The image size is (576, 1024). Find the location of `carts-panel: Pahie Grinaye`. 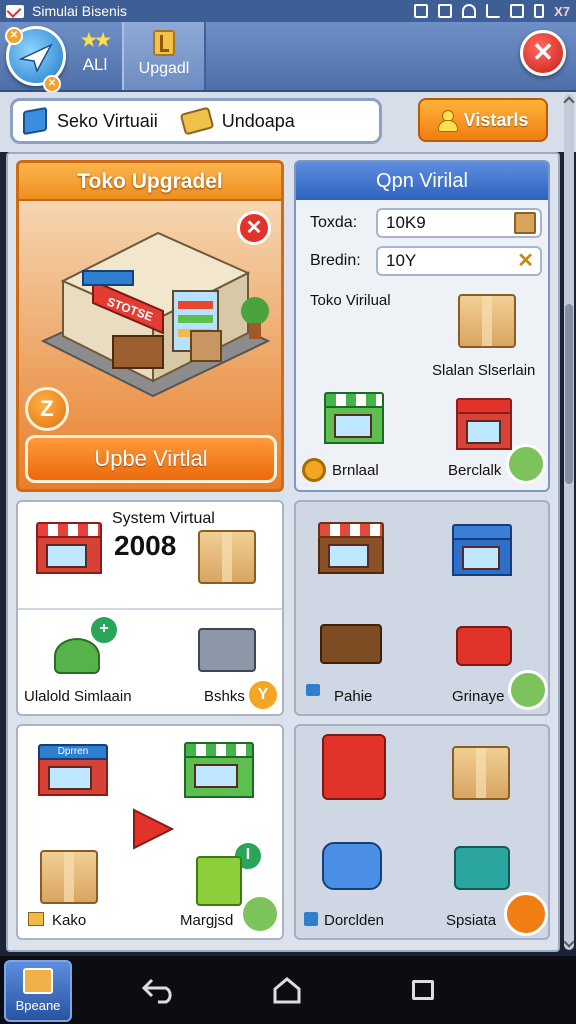

carts-panel: Pahie Grinaye is located at coordinates (422, 608).